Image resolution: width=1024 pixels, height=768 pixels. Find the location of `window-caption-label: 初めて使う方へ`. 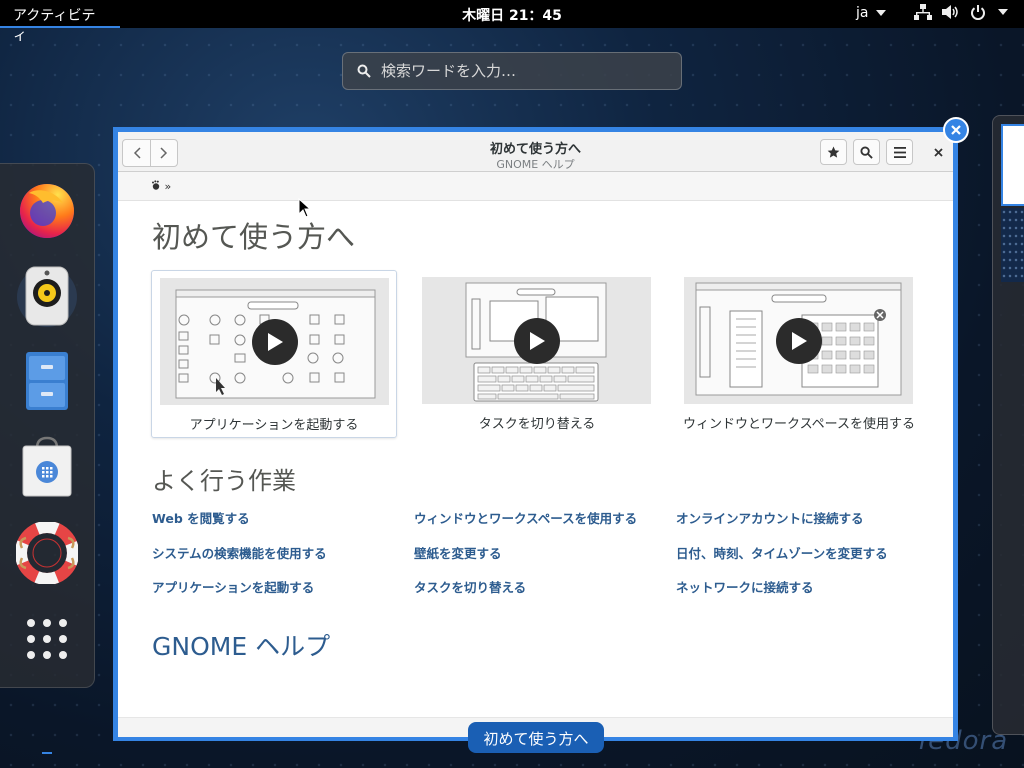

window-caption-label: 初めて使う方へ is located at coordinates (536, 737).